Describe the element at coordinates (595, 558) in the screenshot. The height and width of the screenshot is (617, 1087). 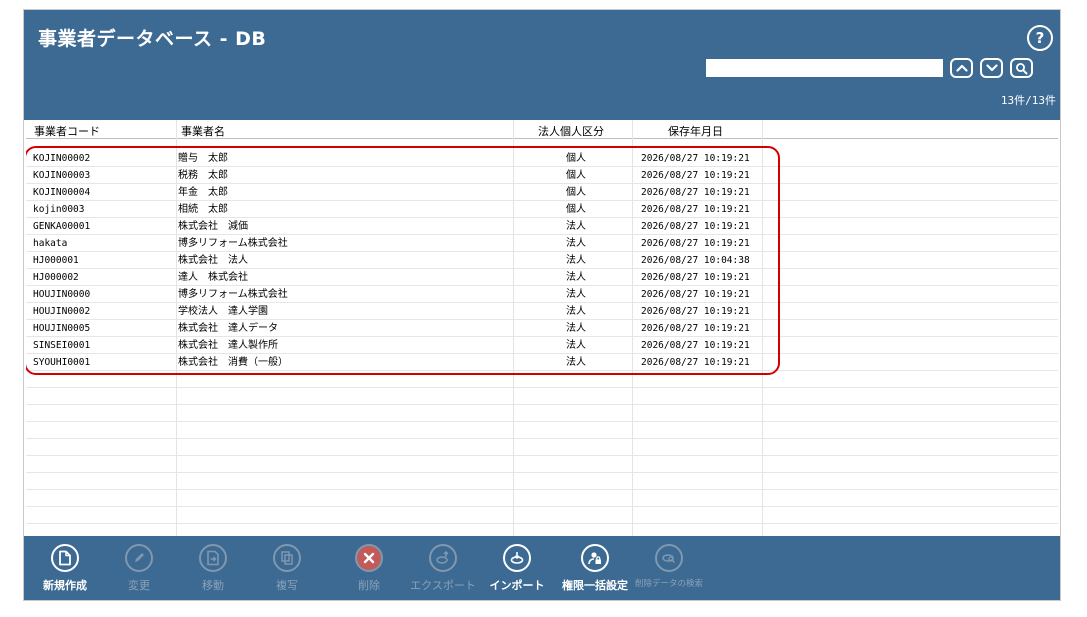
I see `lock-user-icon` at that location.